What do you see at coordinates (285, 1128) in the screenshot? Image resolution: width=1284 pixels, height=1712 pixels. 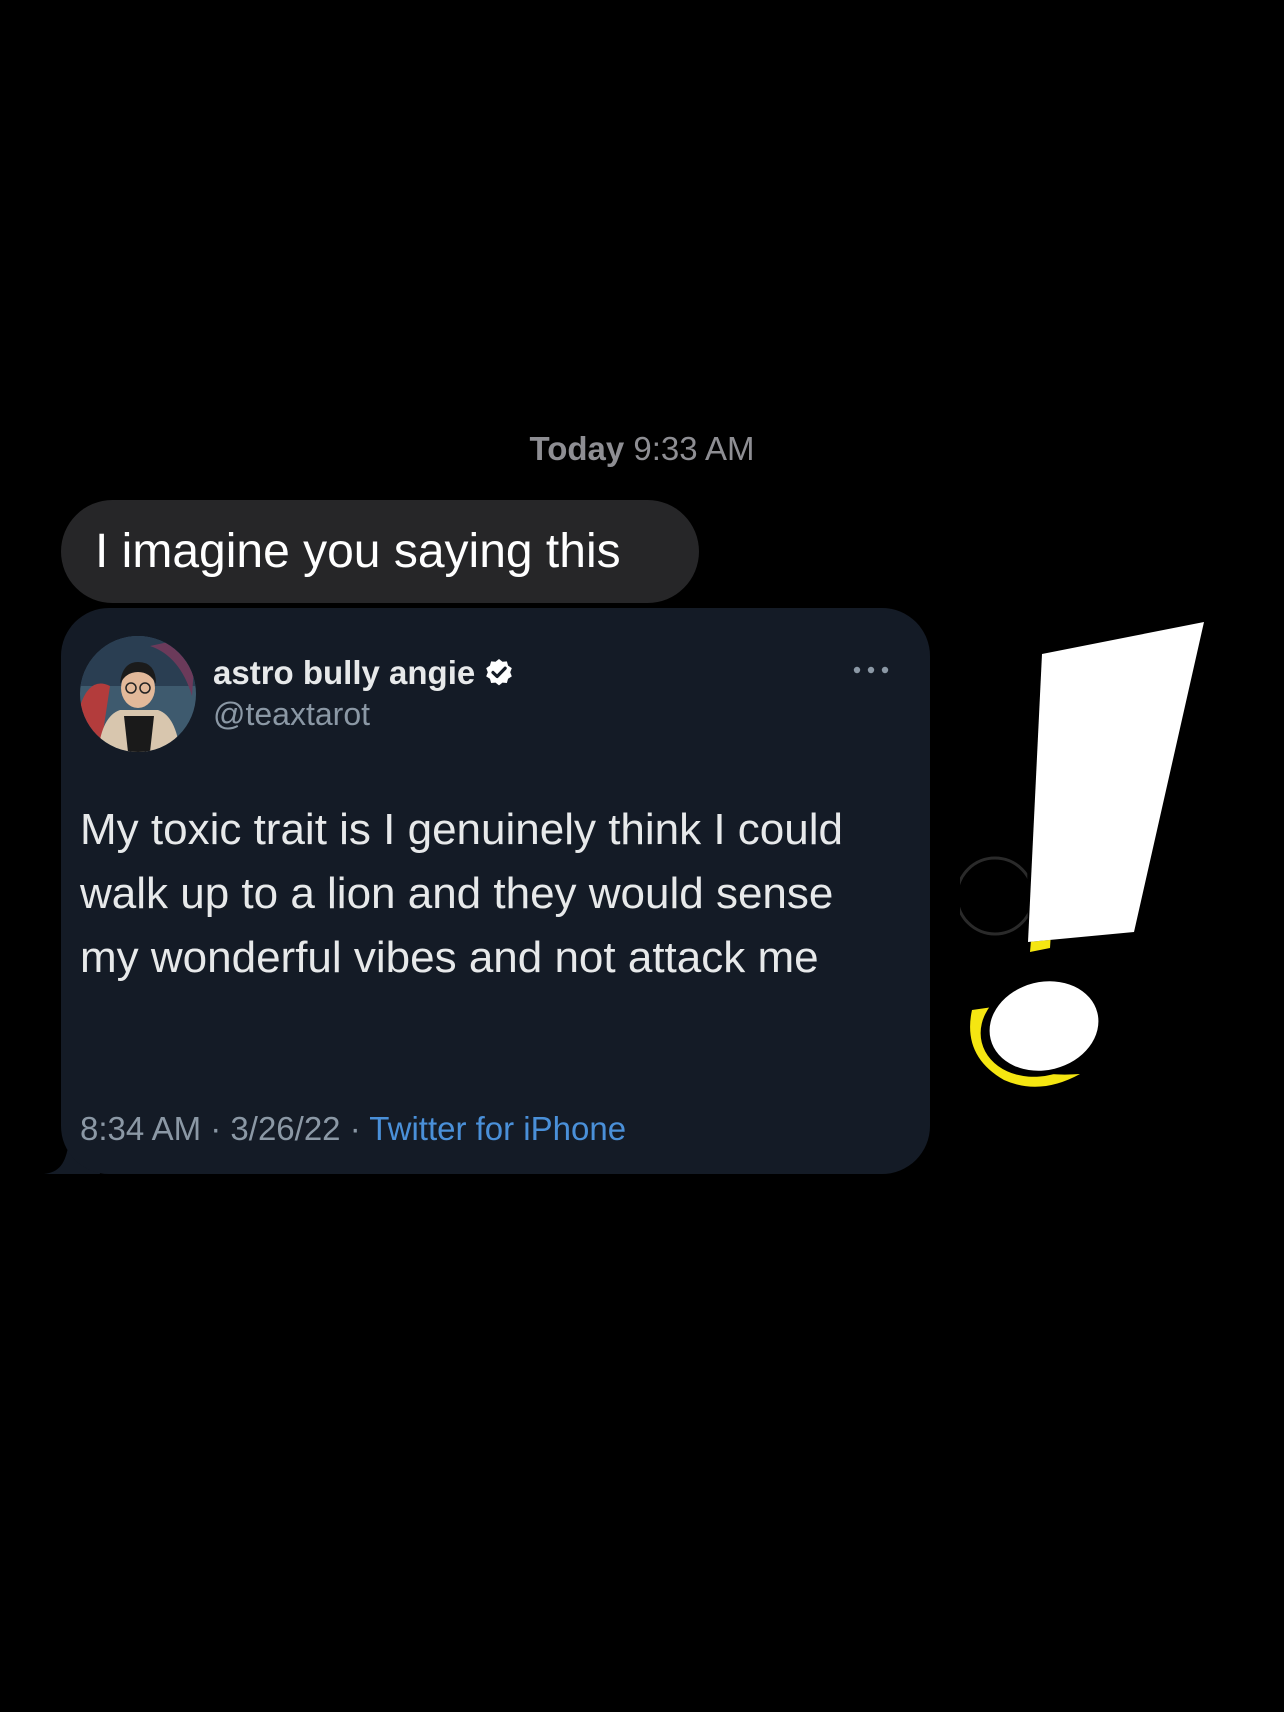 I see `tweet-date: 3/26/22` at bounding box center [285, 1128].